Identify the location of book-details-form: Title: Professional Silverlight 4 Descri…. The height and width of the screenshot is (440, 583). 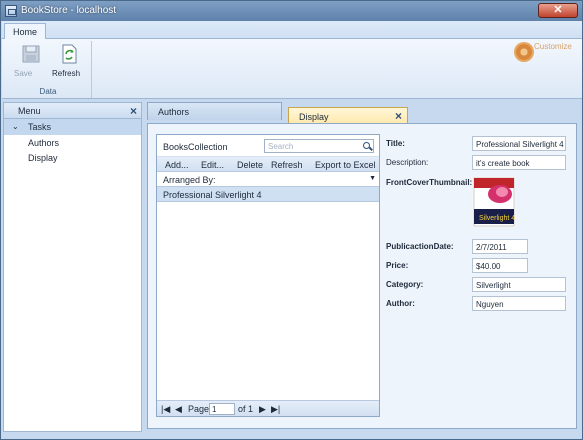
(479, 222).